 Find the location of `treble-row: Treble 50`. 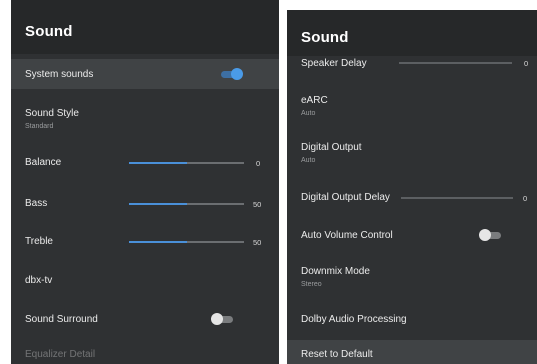

treble-row: Treble 50 is located at coordinates (145, 242).